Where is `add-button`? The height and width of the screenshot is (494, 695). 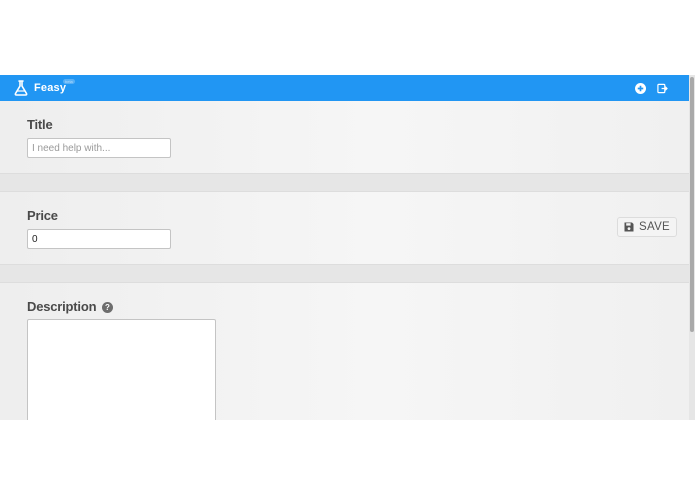
add-button is located at coordinates (640, 88).